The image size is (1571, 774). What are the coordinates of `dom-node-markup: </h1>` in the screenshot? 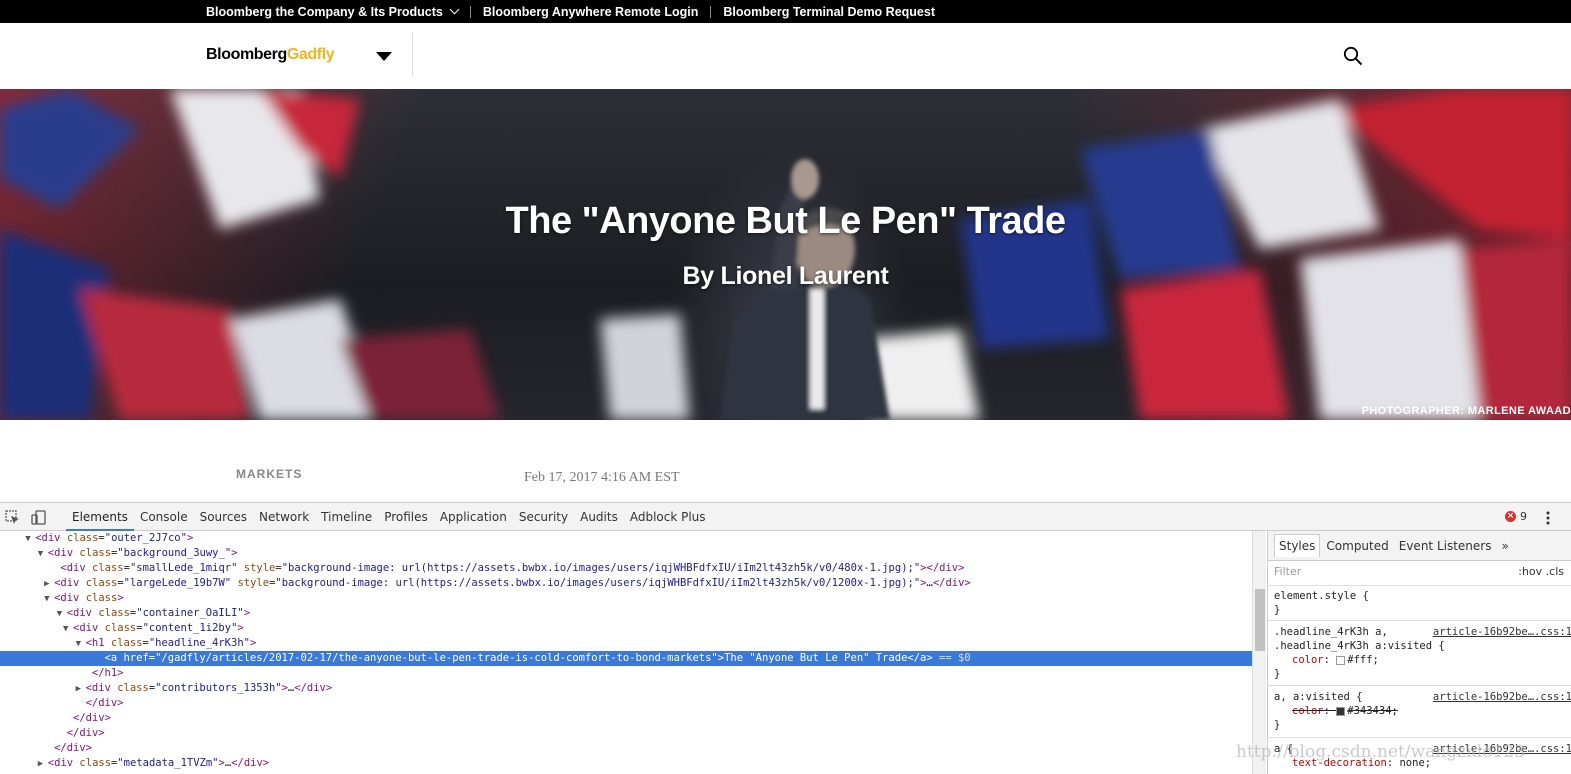 It's located at (107, 673).